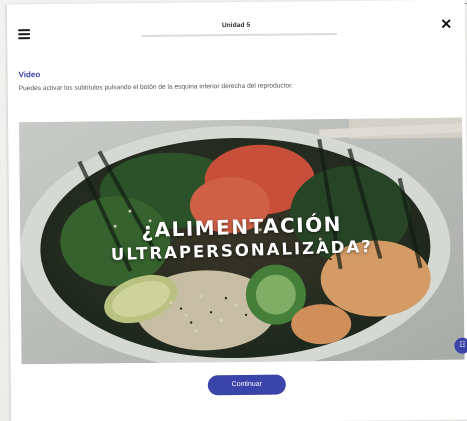  Describe the element at coordinates (239, 34) in the screenshot. I see `unit-progress-bar` at that location.